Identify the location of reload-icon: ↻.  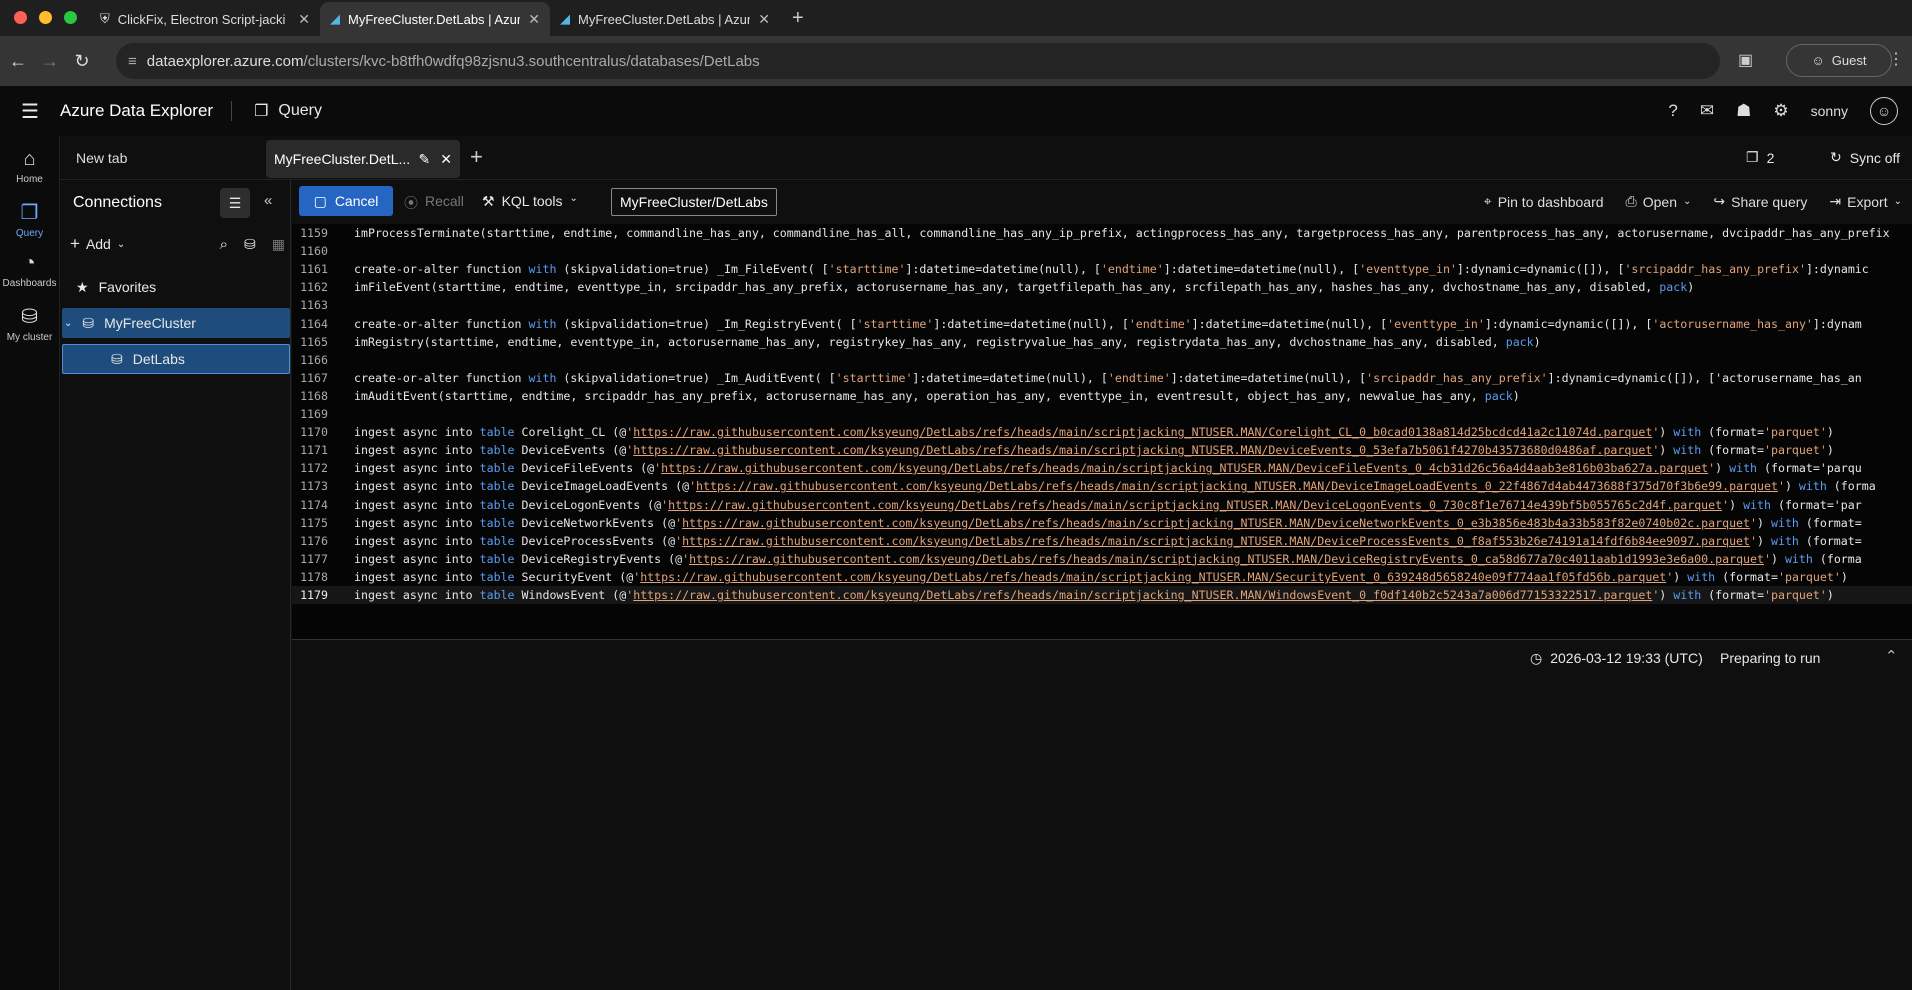
(82, 61).